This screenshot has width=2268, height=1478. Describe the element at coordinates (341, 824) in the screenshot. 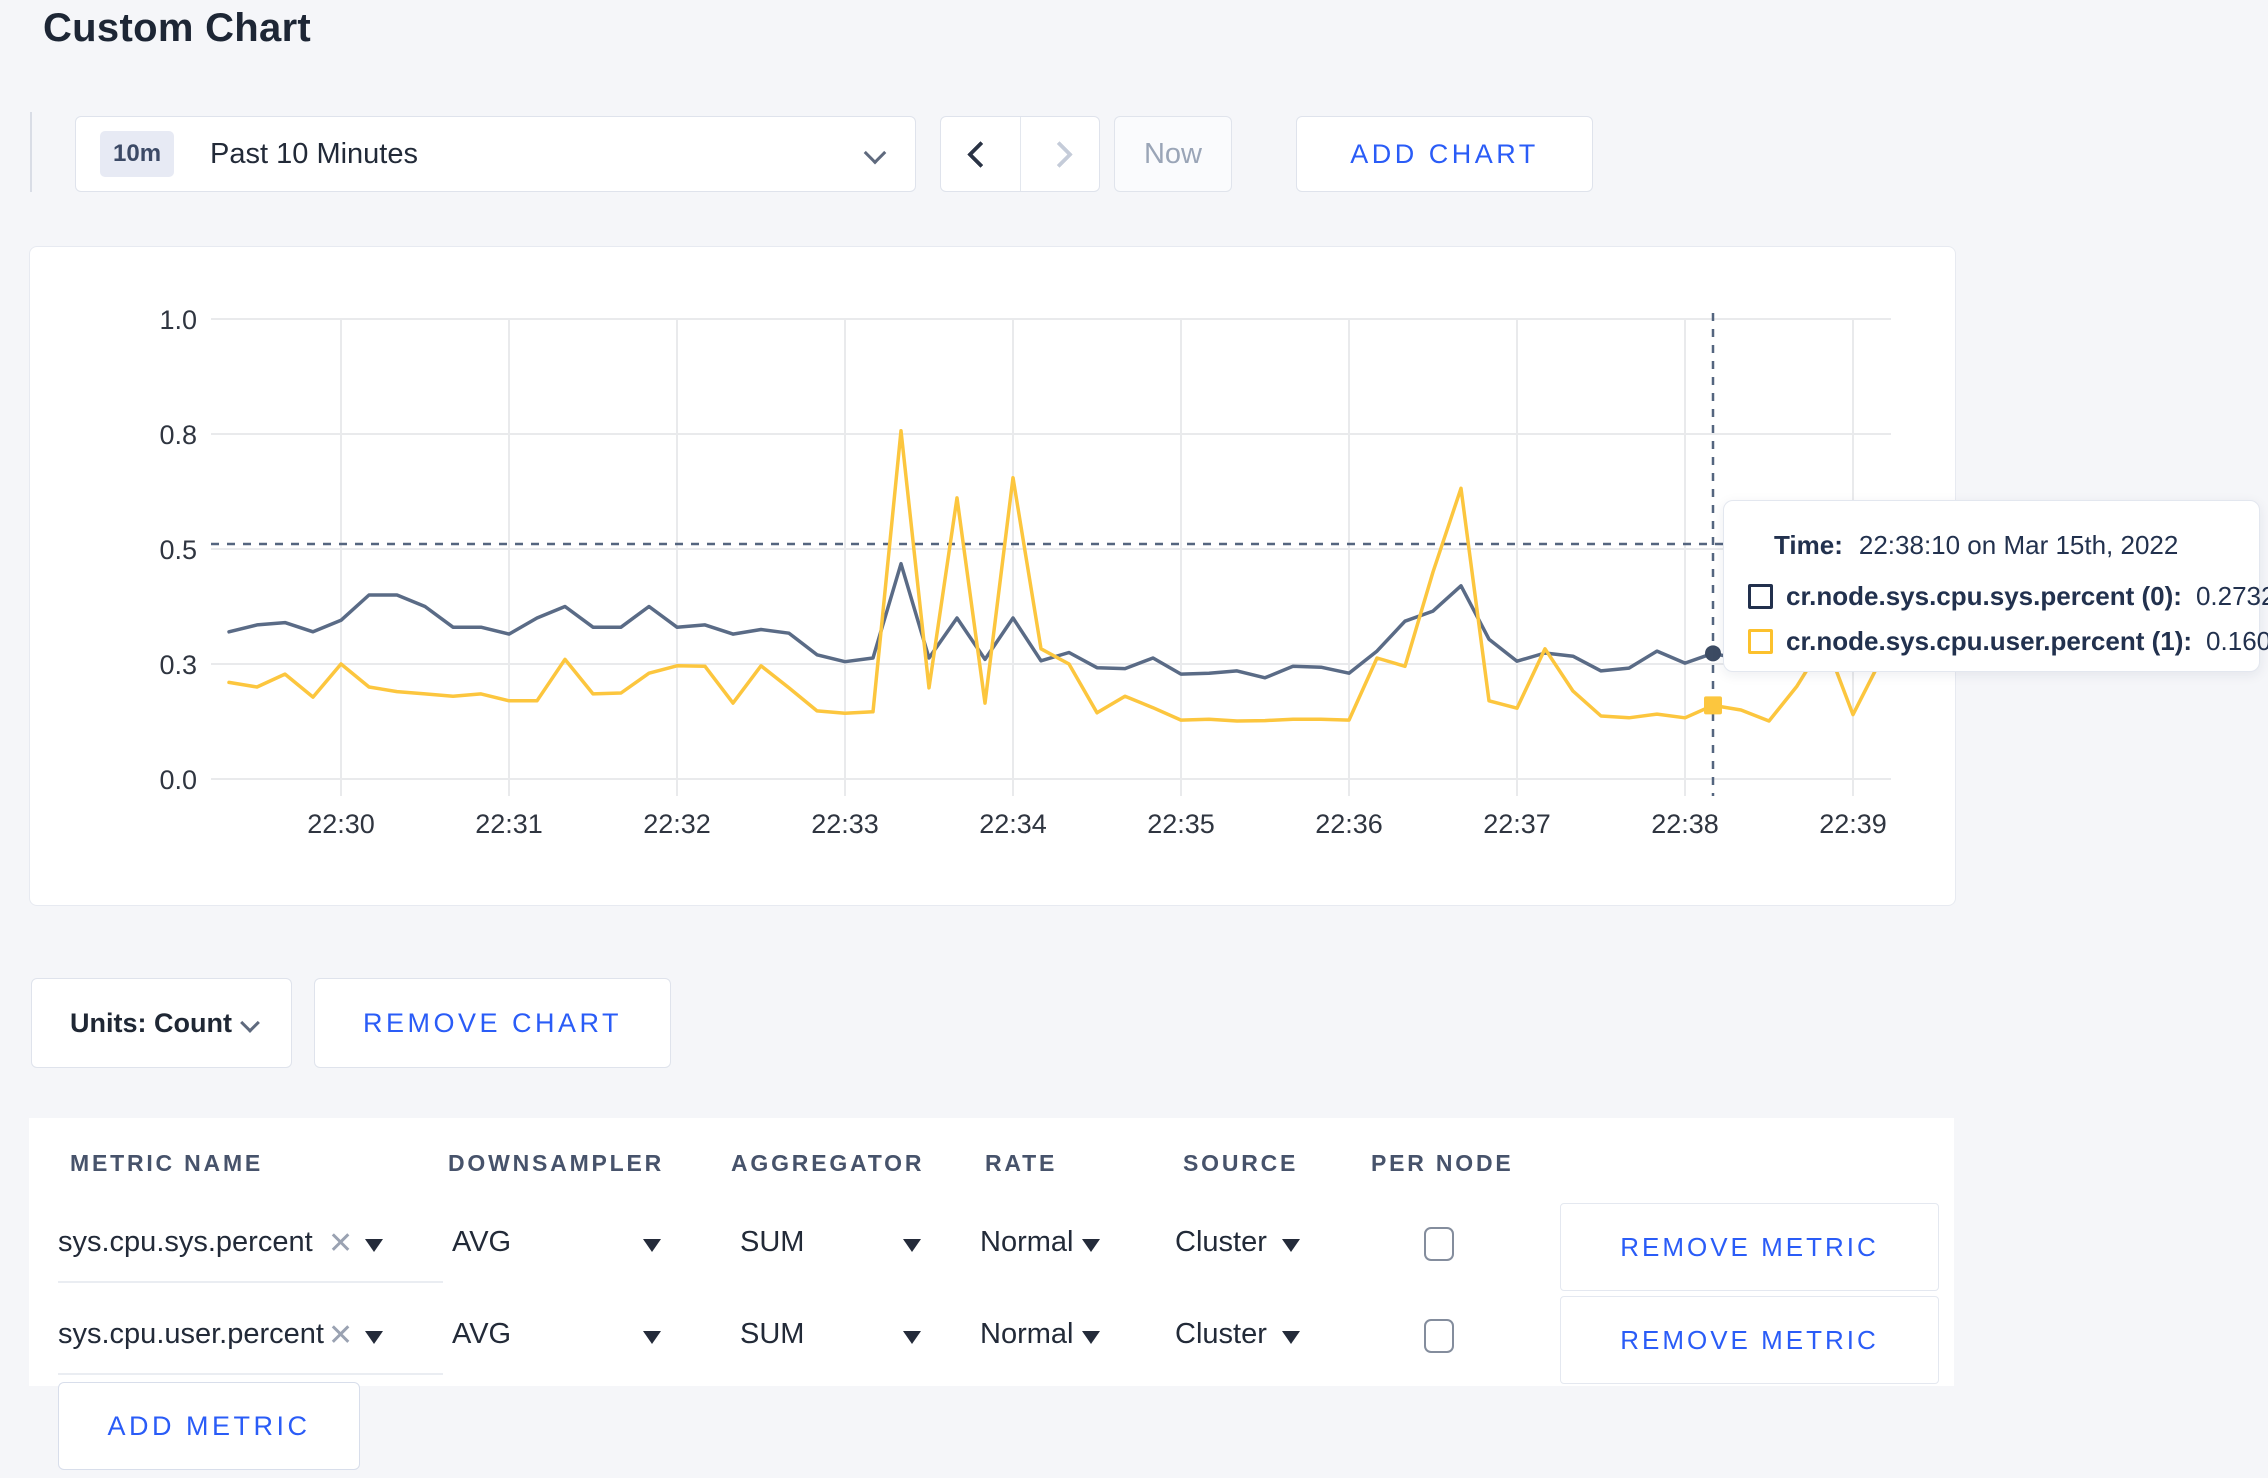

I see `x-tick-label: 22:30` at that location.